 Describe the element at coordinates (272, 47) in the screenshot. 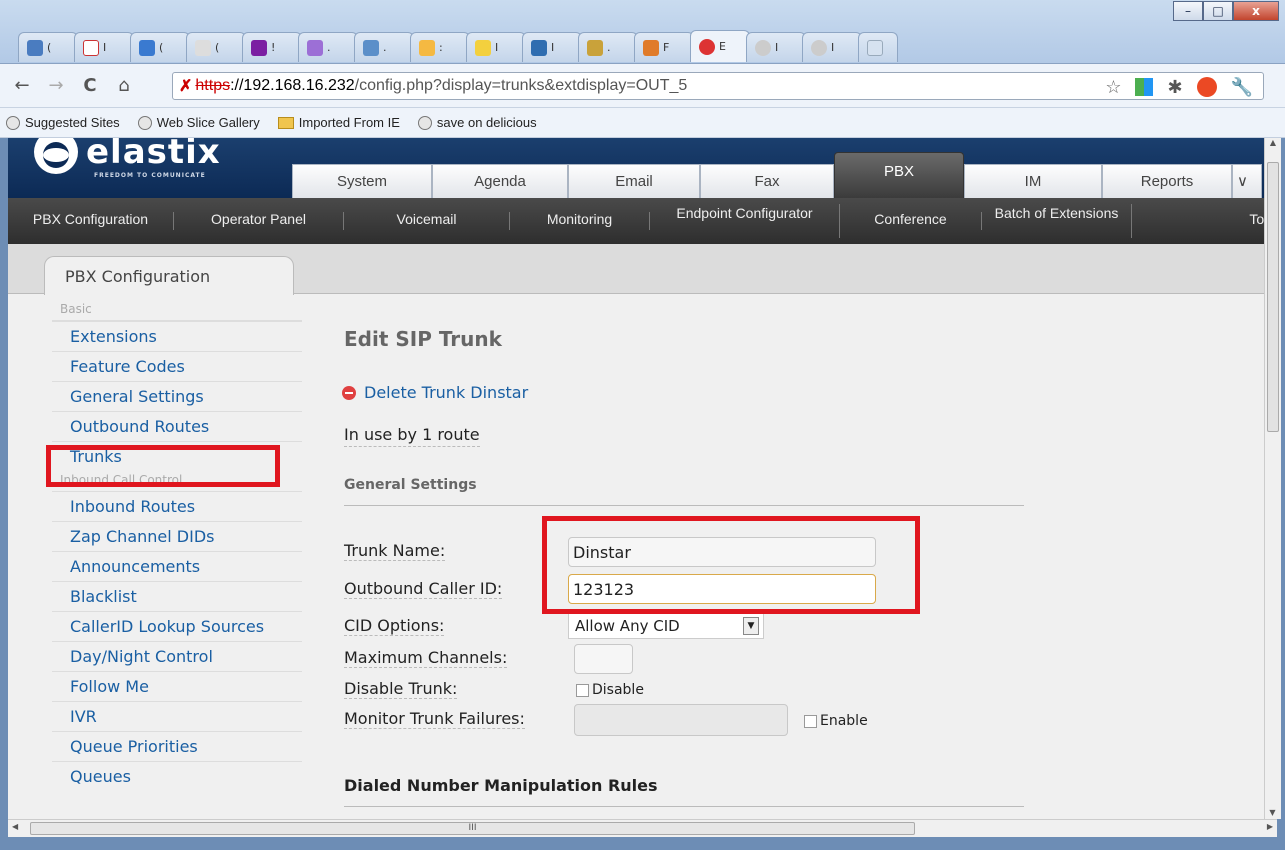

I see `browser-tab: !` at that location.